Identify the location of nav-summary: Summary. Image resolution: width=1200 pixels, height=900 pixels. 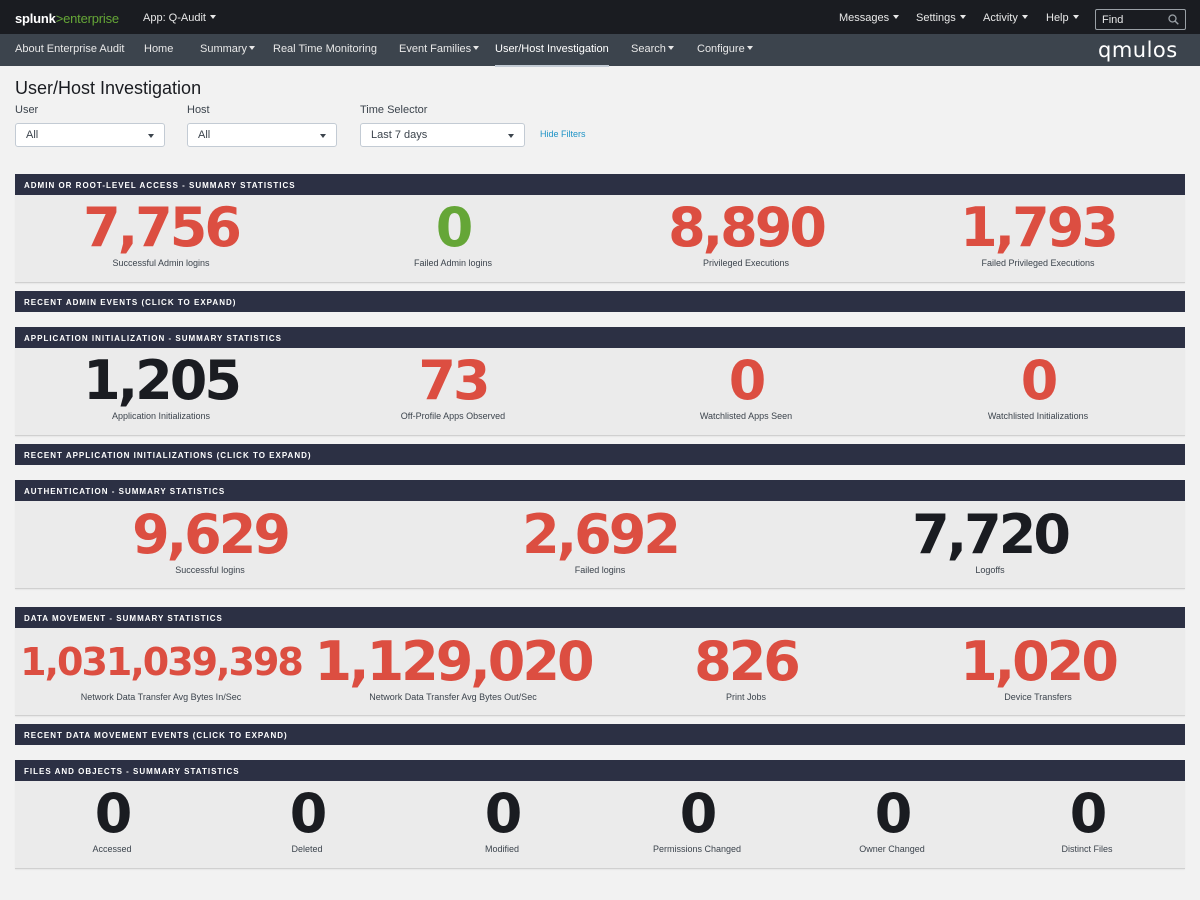
(228, 49).